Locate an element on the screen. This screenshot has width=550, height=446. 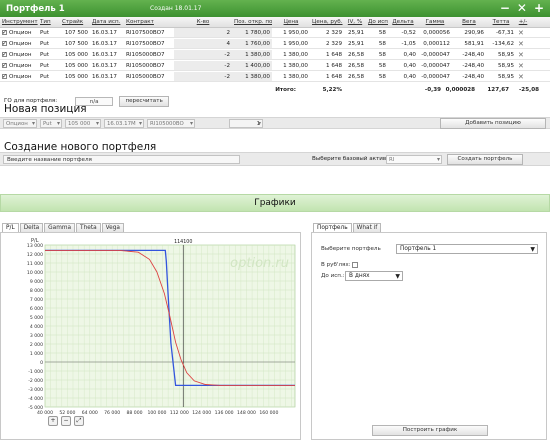
totals-pnl-pct: 5,22% is located at coordinates (332, 90).